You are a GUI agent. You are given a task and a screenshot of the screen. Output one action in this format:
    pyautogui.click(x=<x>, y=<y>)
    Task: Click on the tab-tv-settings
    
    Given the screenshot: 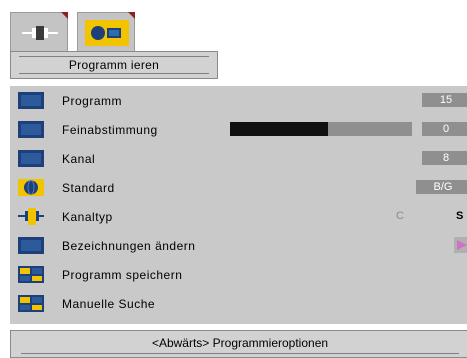 What is the action you would take?
    pyautogui.click(x=106, y=32)
    